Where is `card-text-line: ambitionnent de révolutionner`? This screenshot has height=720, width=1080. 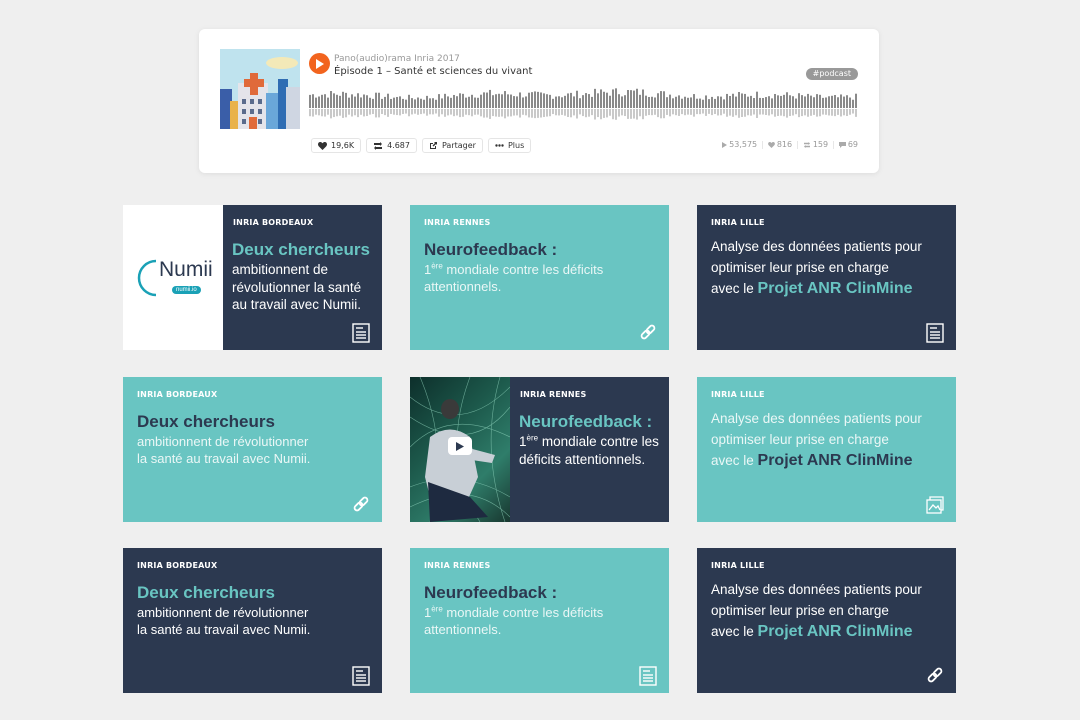 card-text-line: ambitionnent de révolutionner is located at coordinates (223, 612).